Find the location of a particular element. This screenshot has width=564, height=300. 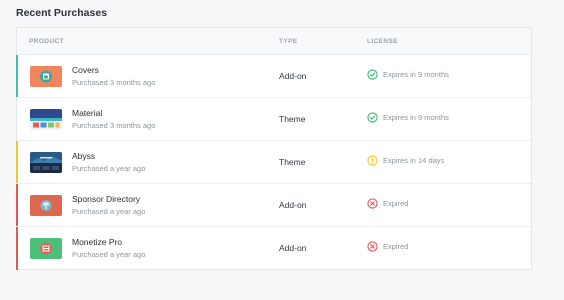

product-name: Material is located at coordinates (87, 113).